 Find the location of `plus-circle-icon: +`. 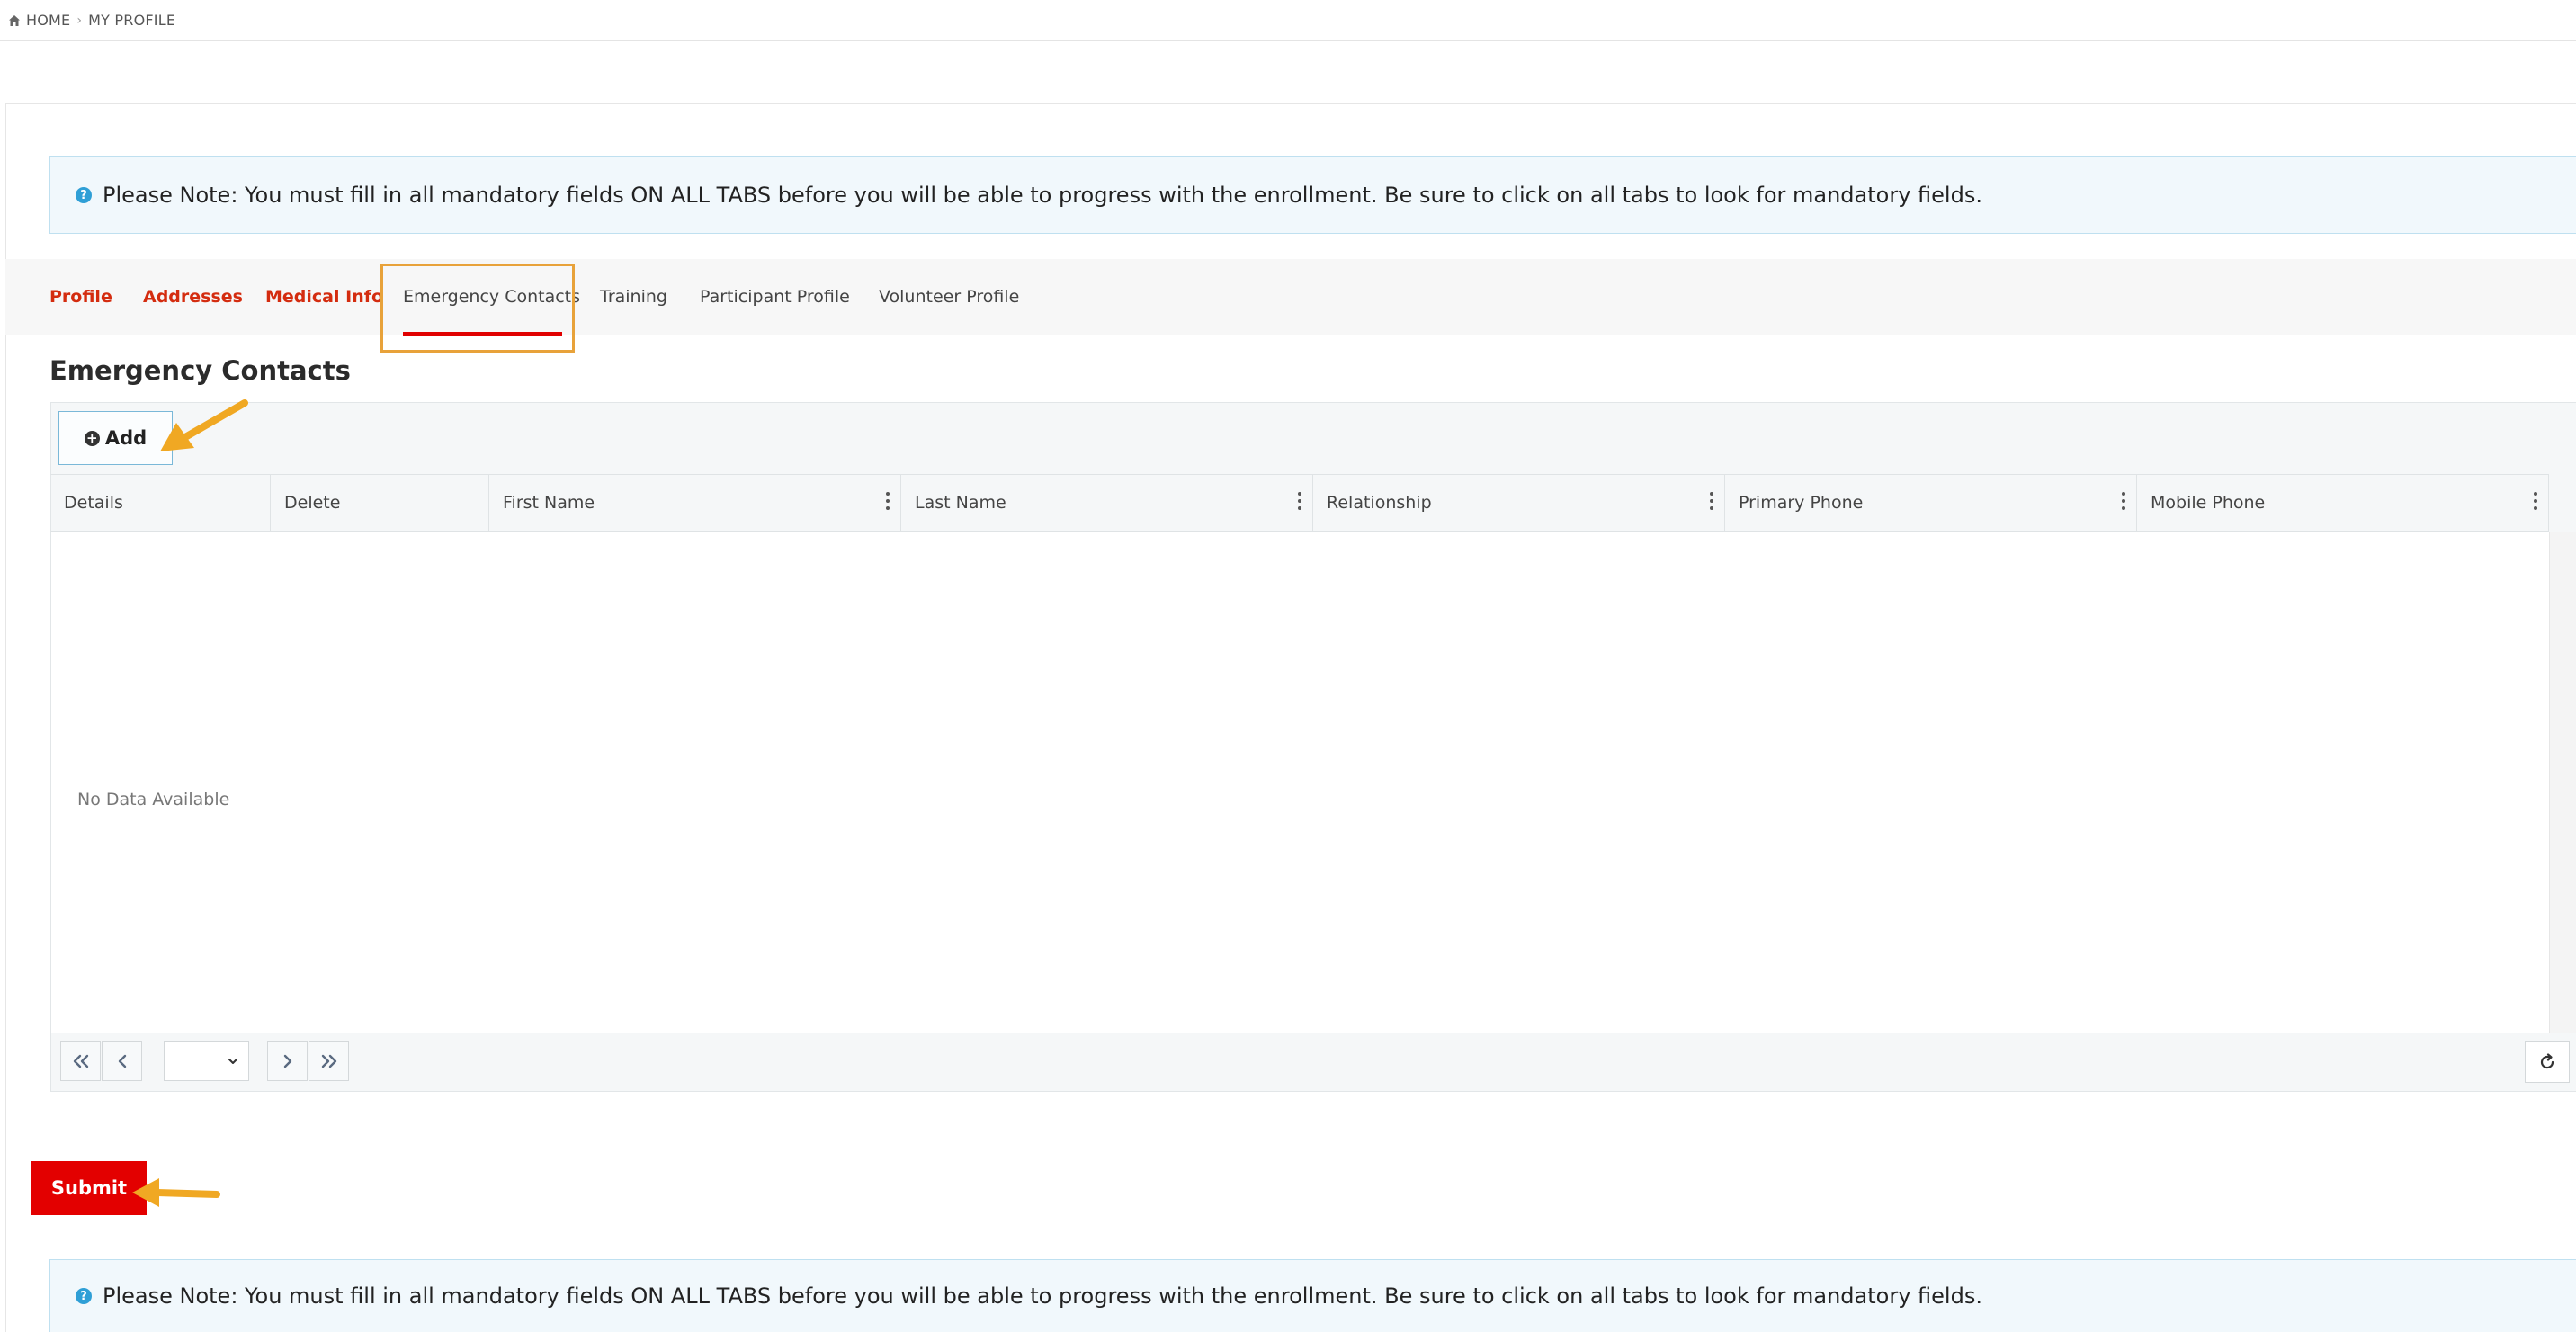

plus-circle-icon: + is located at coordinates (92, 438).